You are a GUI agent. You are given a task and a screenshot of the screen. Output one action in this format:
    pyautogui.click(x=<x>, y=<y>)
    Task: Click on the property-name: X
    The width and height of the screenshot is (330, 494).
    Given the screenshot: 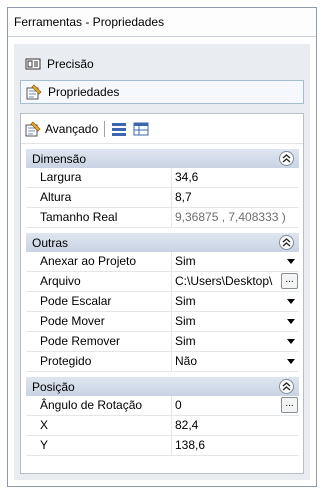 What is the action you would take?
    pyautogui.click(x=99, y=425)
    